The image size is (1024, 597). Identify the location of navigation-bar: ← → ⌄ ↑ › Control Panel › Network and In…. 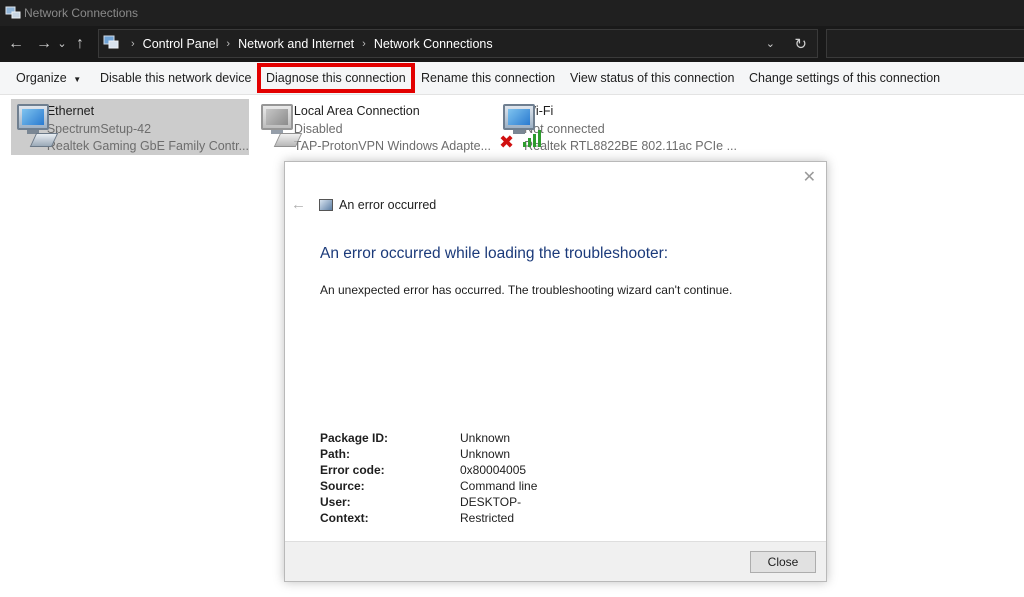
(512, 44).